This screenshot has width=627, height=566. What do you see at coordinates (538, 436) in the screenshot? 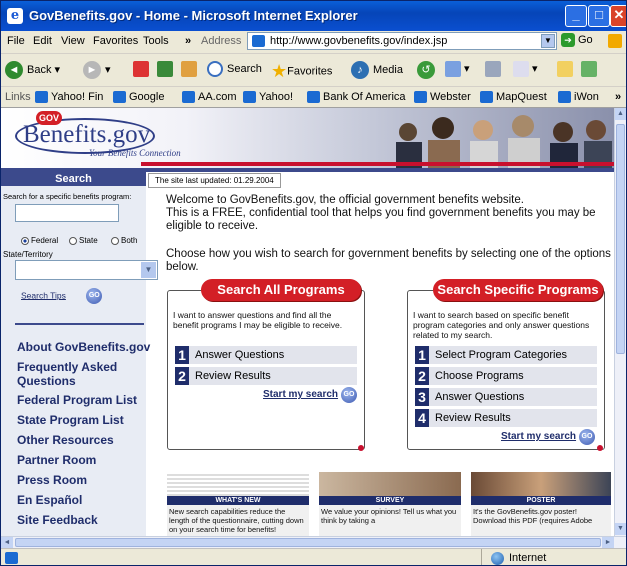
I see `search-specific-start-link: Start my search` at bounding box center [538, 436].